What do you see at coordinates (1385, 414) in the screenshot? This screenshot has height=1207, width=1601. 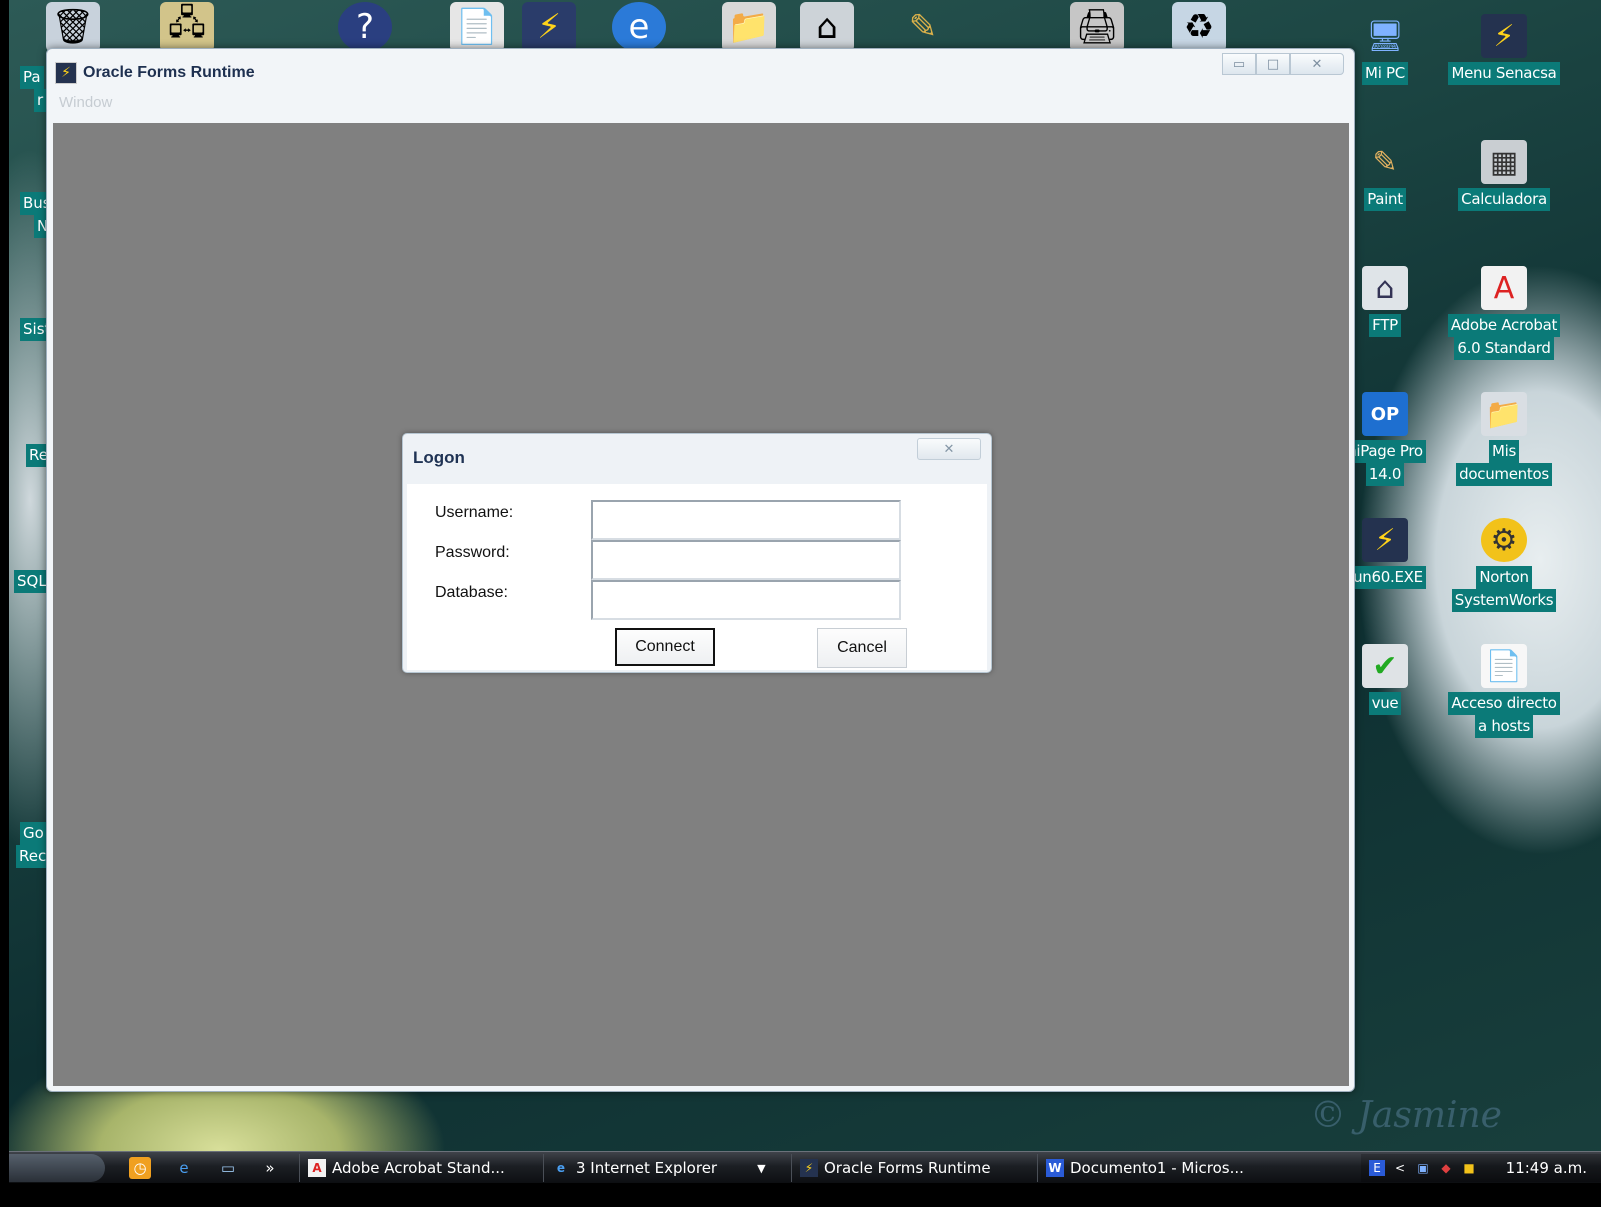 I see `omnipage-icon: OP` at bounding box center [1385, 414].